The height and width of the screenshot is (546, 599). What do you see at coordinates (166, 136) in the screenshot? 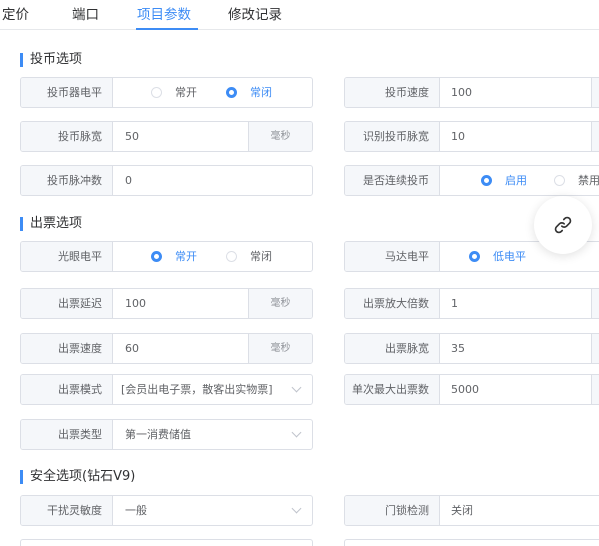
I see `coin-pulse-width-field: 投币脉宽 50 毫秒` at bounding box center [166, 136].